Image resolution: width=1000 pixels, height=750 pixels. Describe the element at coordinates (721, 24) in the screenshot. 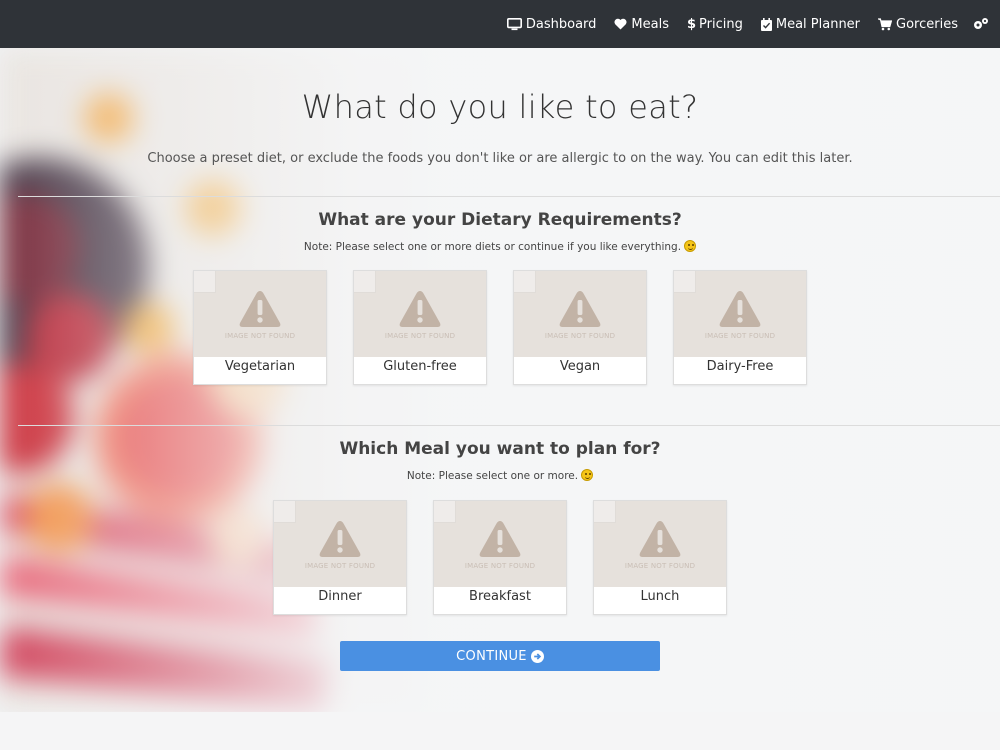

I see `nav-pricing-label: Pricing` at that location.